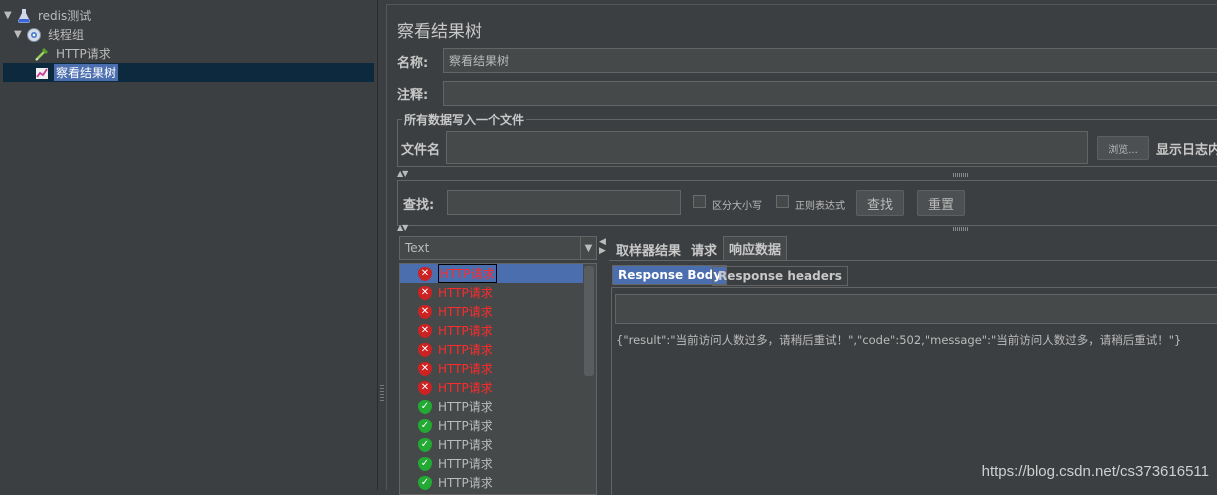 The image size is (1217, 495). Describe the element at coordinates (413, 63) in the screenshot. I see `name-label: 名称:` at that location.